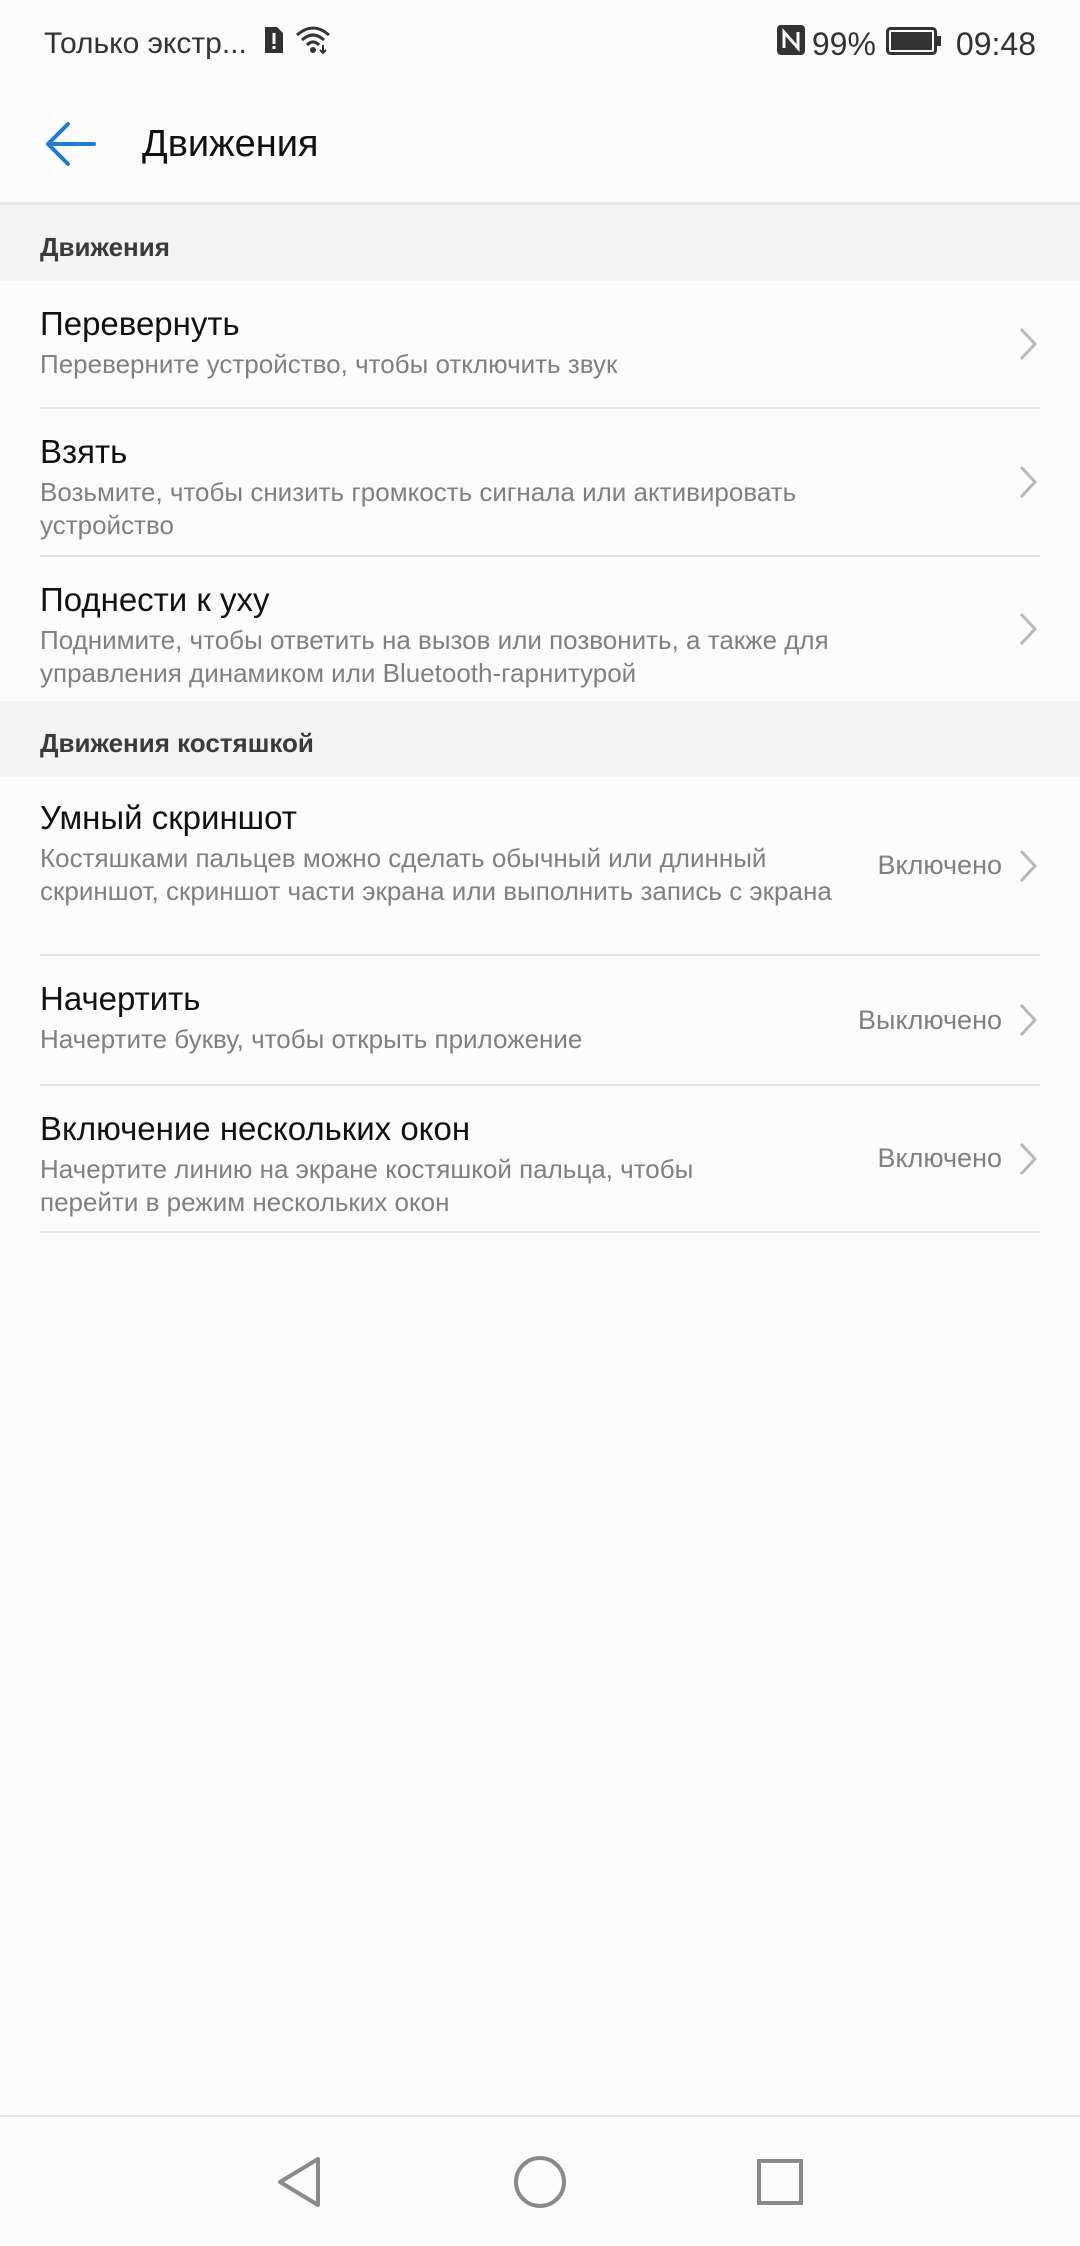 This screenshot has width=1080, height=2246. What do you see at coordinates (930, 1019) in the screenshot?
I see `status-label: Выключено` at bounding box center [930, 1019].